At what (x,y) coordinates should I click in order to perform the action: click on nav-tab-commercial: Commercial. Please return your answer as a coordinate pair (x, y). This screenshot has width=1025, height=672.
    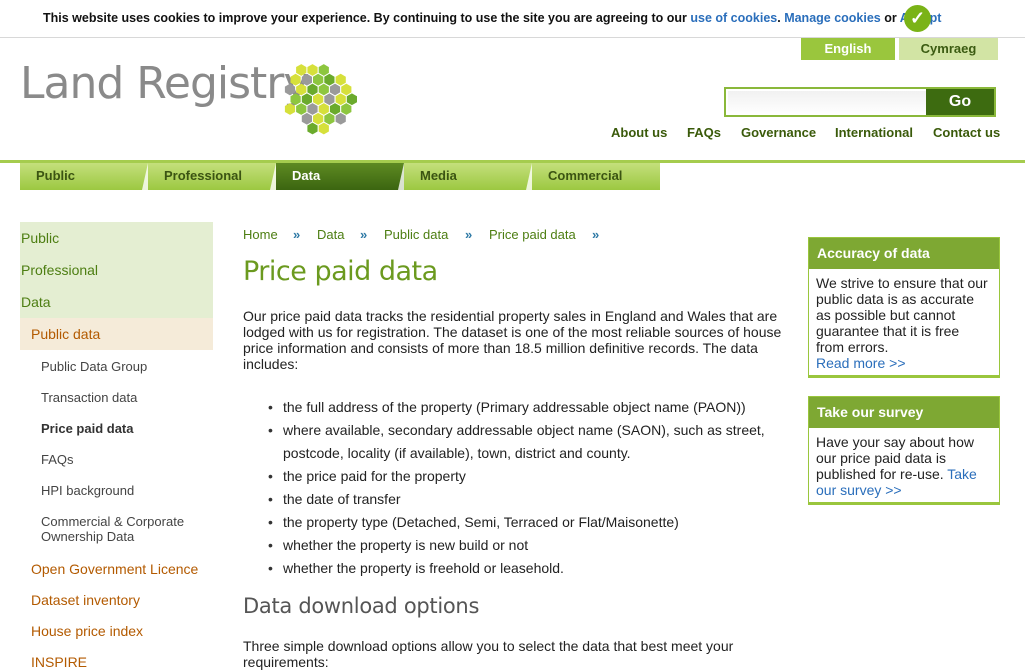
    Looking at the image, I should click on (596, 176).